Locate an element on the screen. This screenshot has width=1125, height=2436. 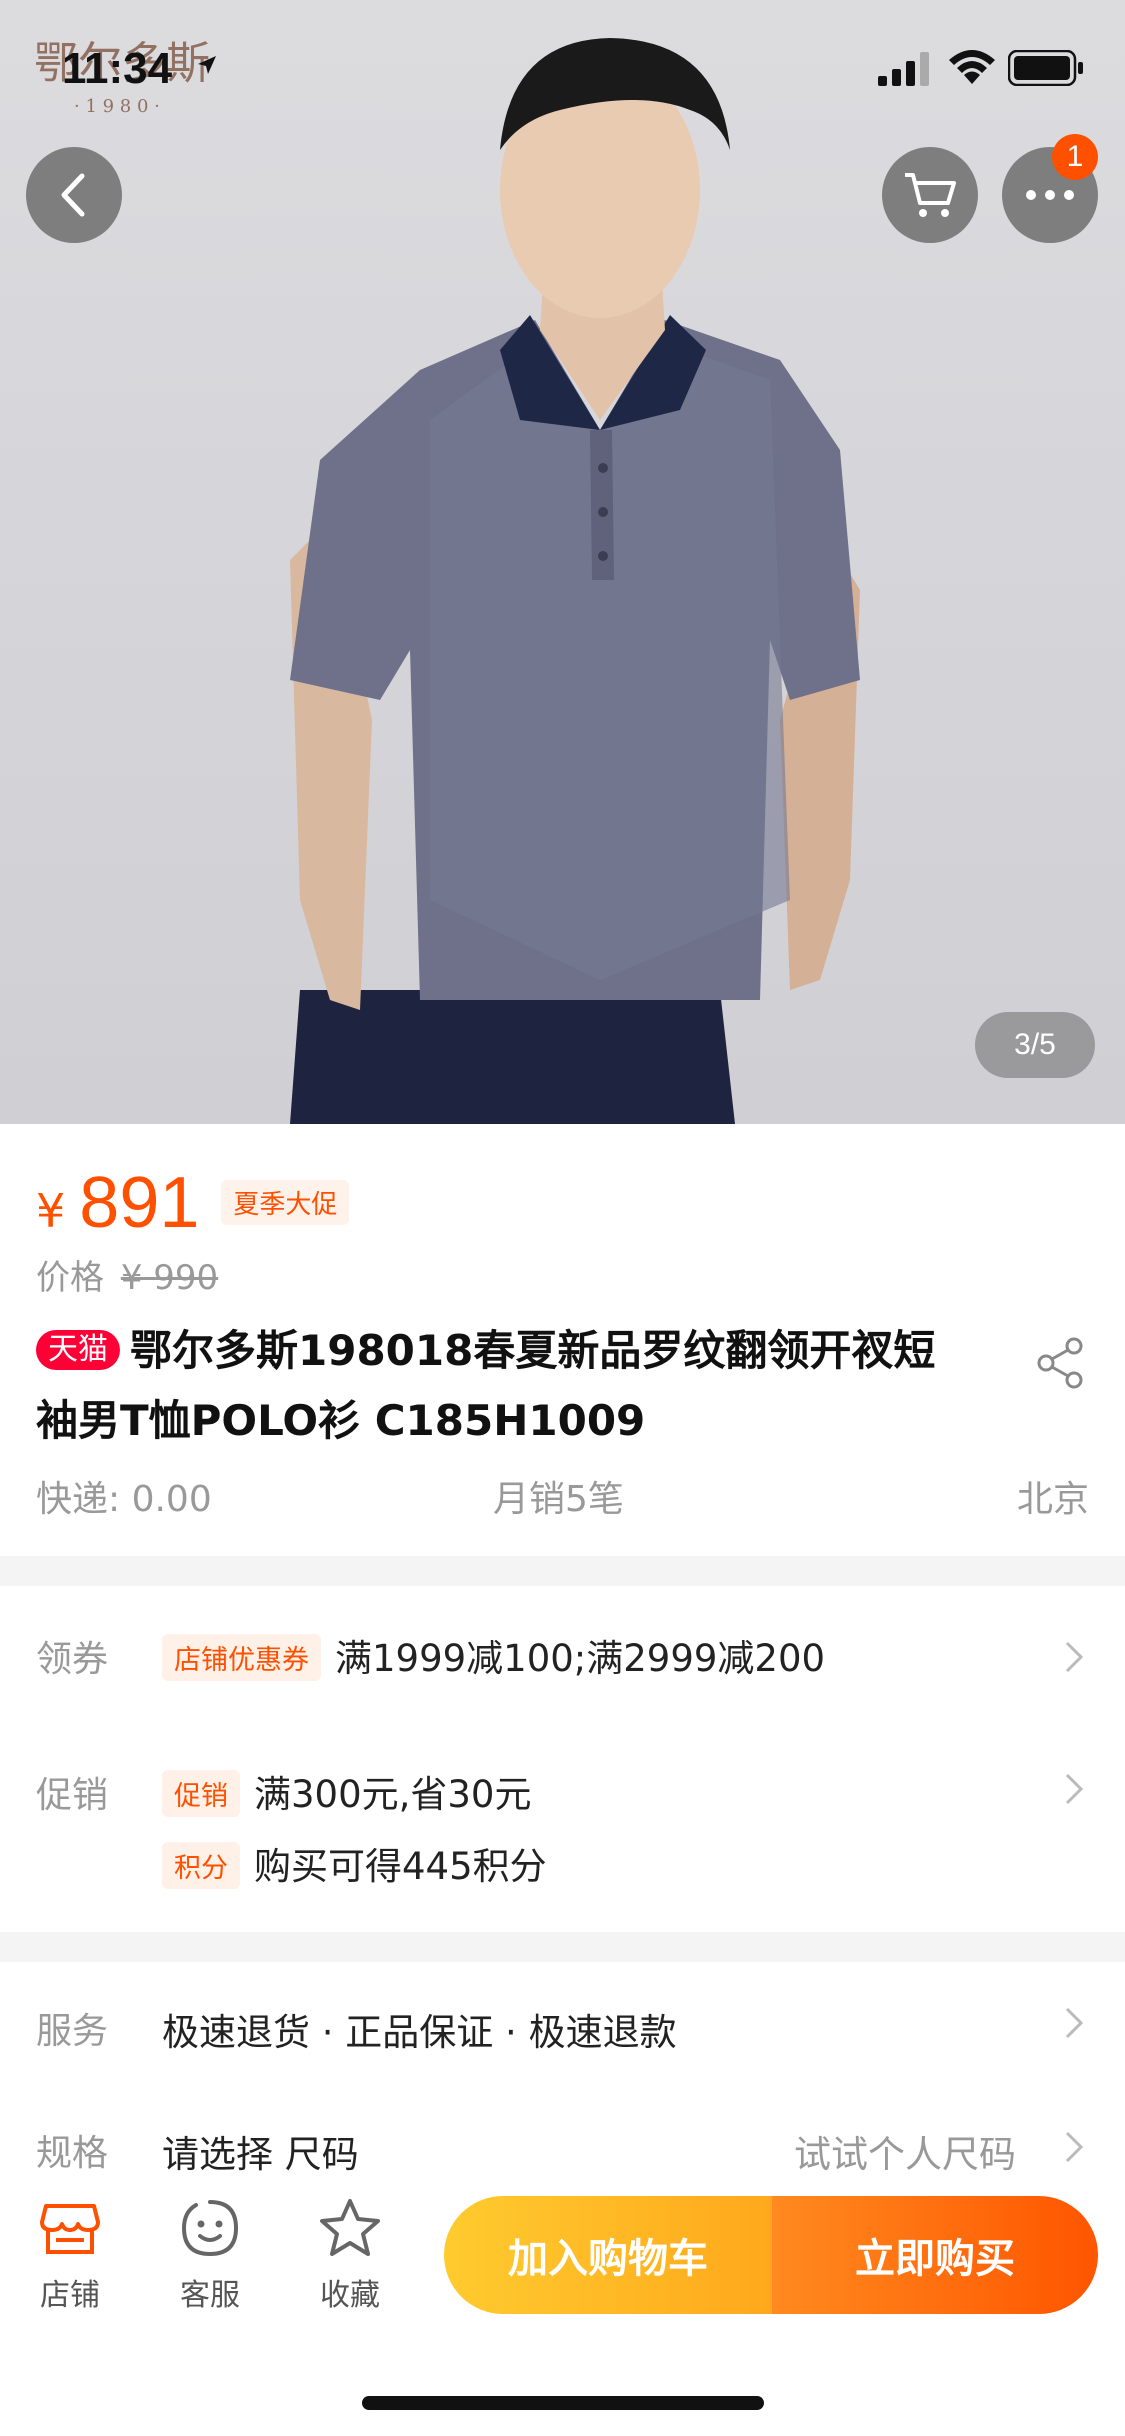
ship-location: 北京 is located at coordinates (1052, 1499).